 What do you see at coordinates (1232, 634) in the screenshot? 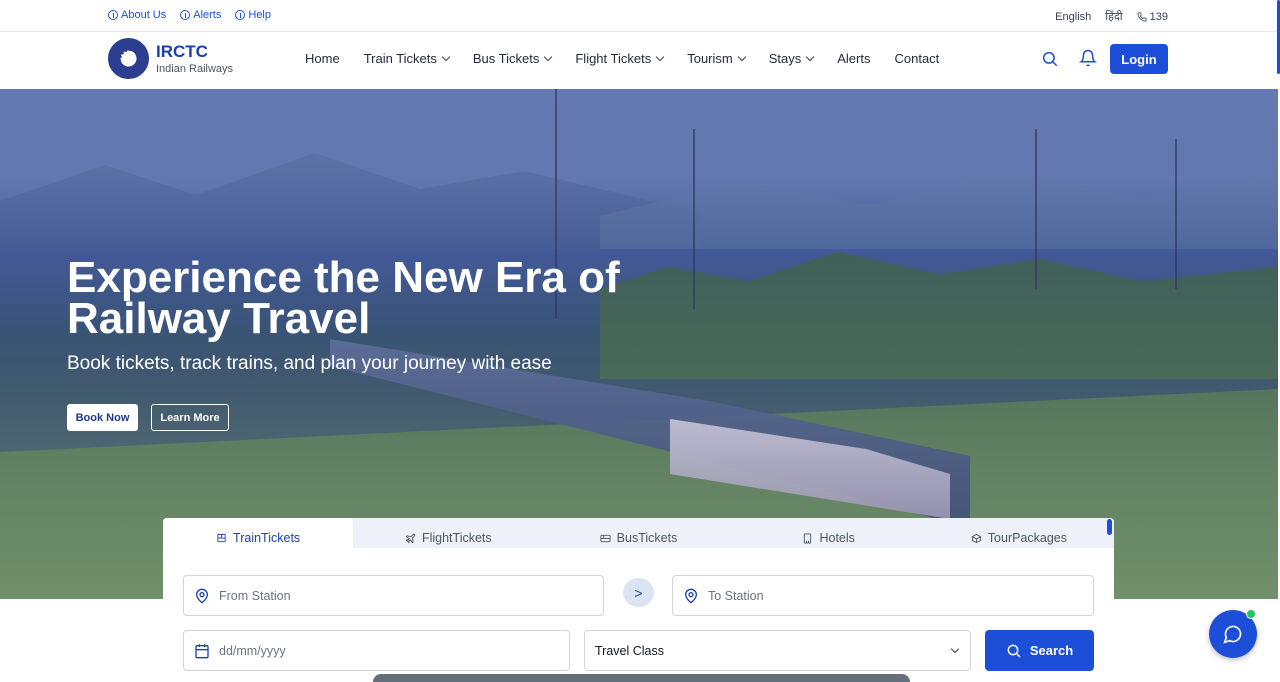
I see `chat-bubble-icon` at bounding box center [1232, 634].